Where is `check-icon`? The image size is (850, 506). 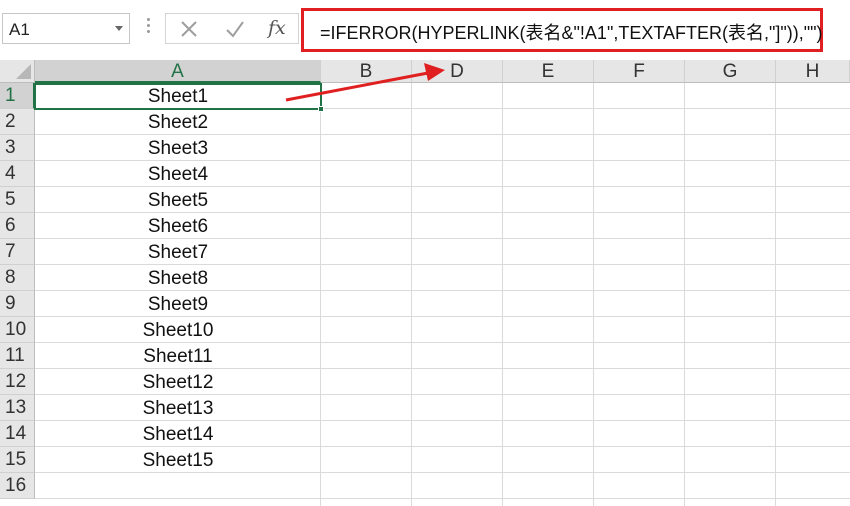
check-icon is located at coordinates (235, 29).